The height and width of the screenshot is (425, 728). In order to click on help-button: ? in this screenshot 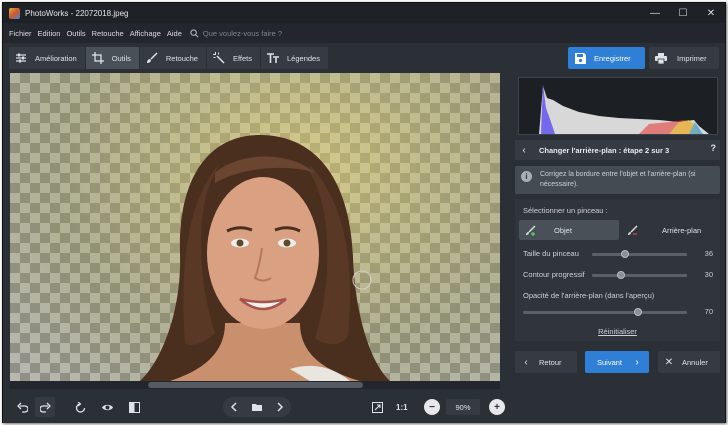, I will do `click(714, 148)`.